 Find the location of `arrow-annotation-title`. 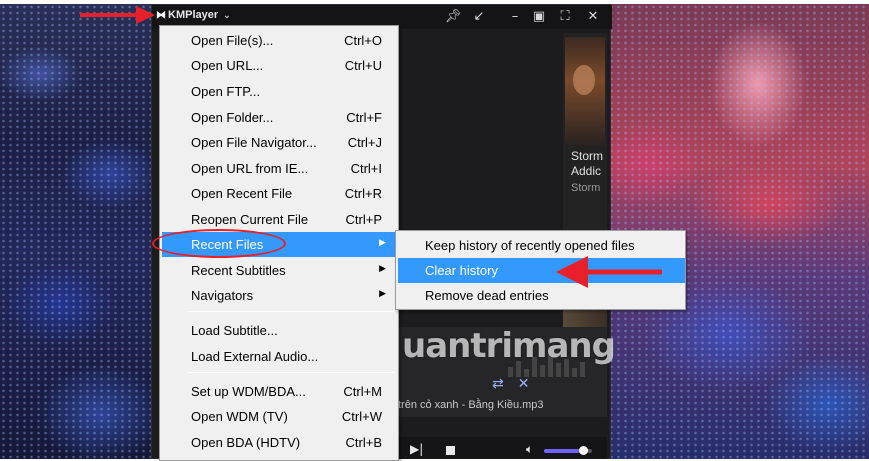

arrow-annotation-title is located at coordinates (117, 15).